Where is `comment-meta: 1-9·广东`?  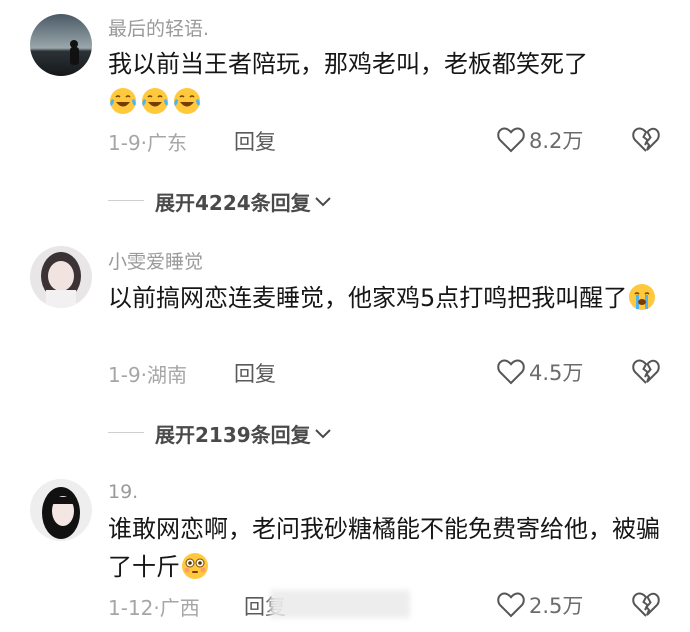
comment-meta: 1-9·广东 is located at coordinates (147, 141).